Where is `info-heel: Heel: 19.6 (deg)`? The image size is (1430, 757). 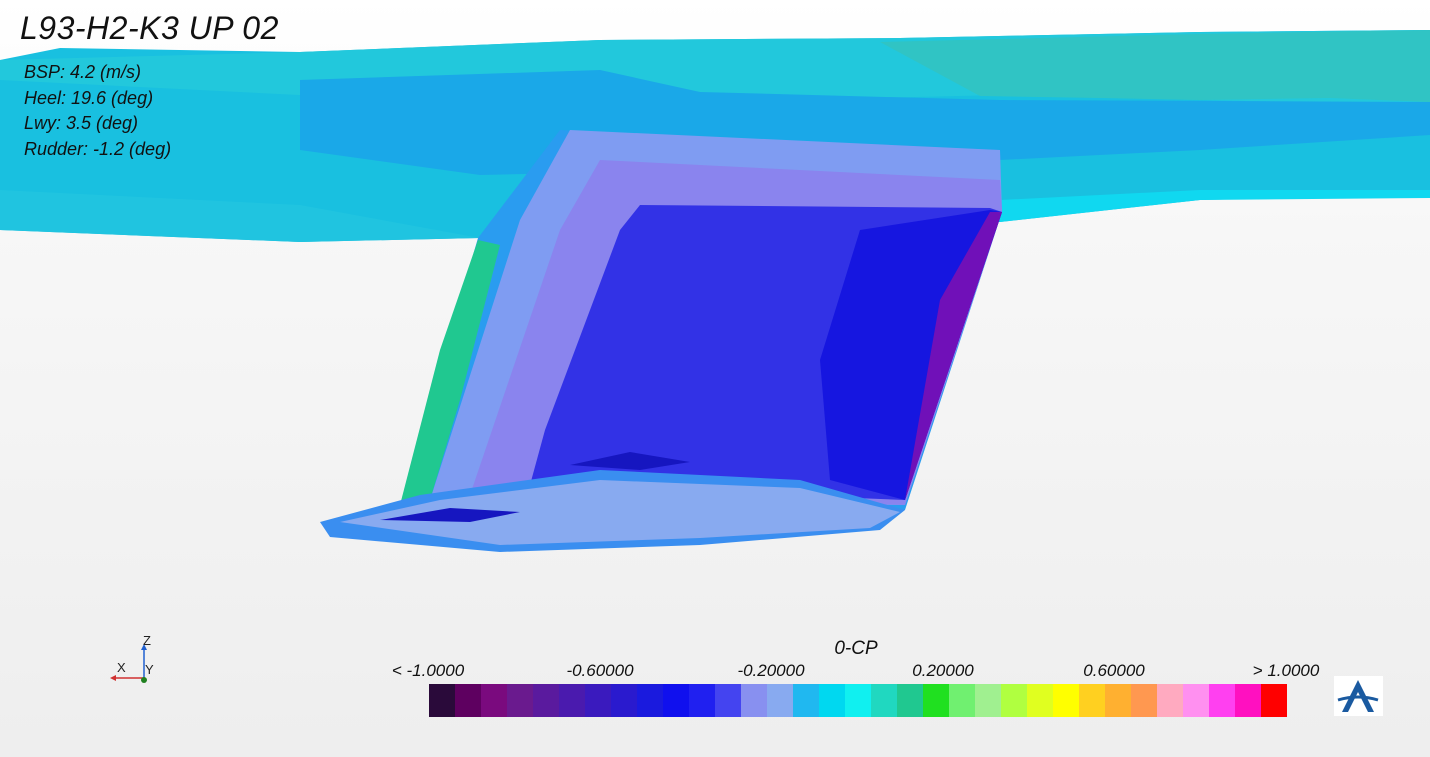
info-heel: Heel: 19.6 (deg) is located at coordinates (89, 97).